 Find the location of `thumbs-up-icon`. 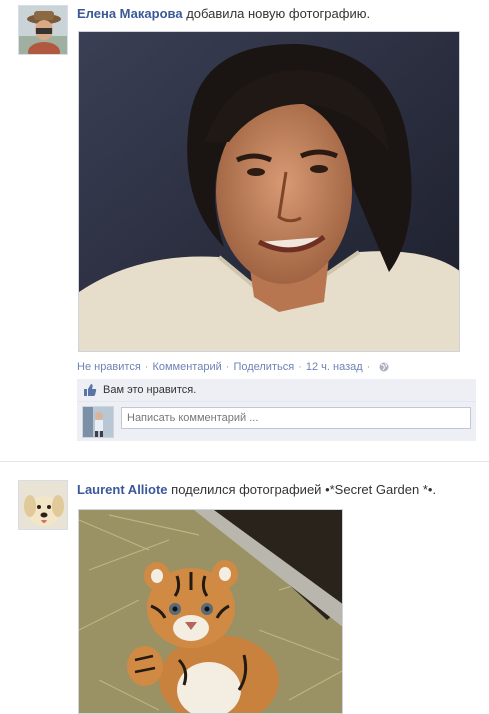

thumbs-up-icon is located at coordinates (90, 390).